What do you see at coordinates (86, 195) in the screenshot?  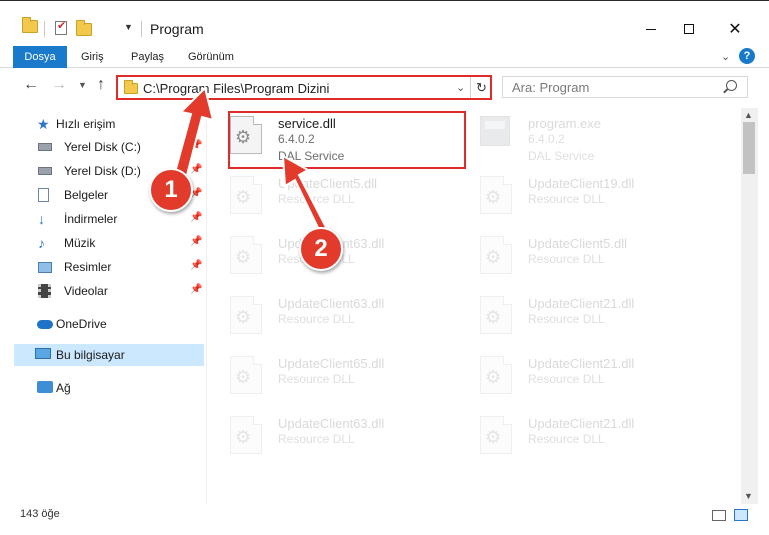 I see `sidebar-item-label: Belgeler` at bounding box center [86, 195].